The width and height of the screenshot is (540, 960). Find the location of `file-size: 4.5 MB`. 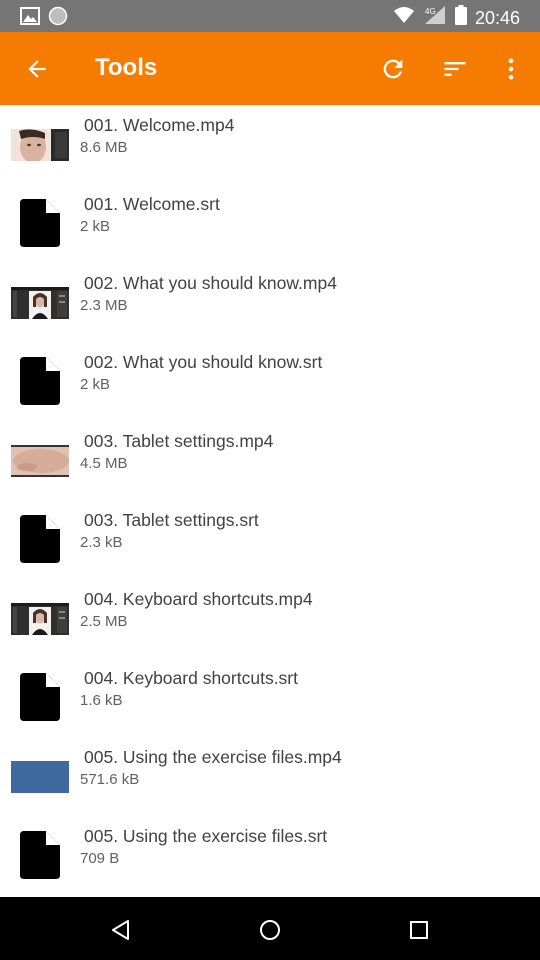

file-size: 4.5 MB is located at coordinates (104, 463).